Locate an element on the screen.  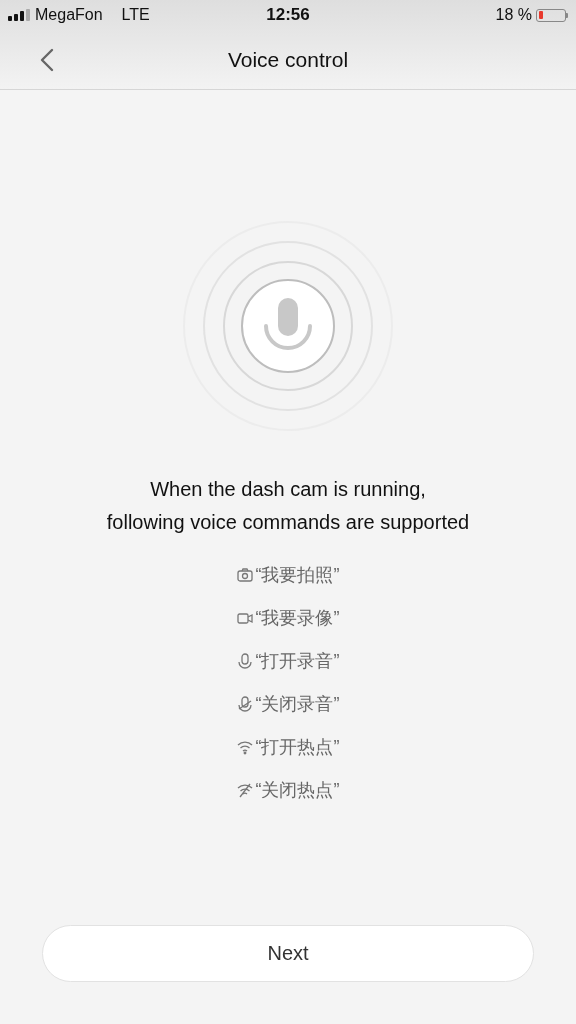
voice-command: “我要拍照” is located at coordinates (297, 575).